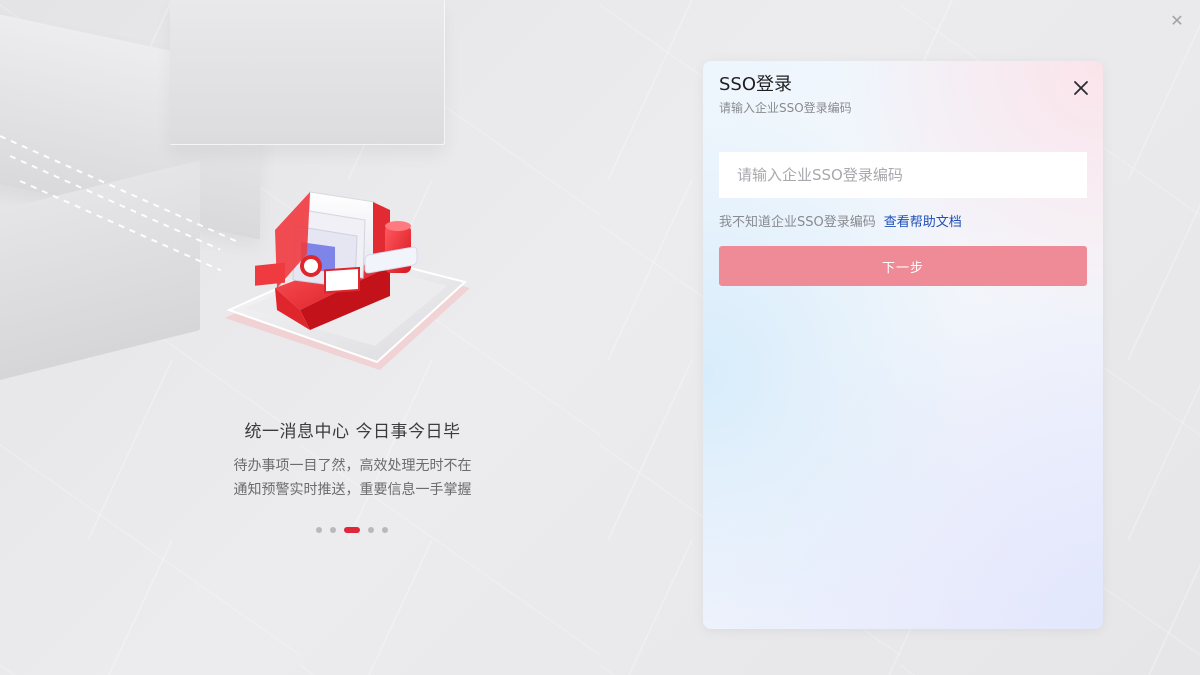 This screenshot has height=675, width=1200. I want to click on panel-title: SSO登录, so click(756, 84).